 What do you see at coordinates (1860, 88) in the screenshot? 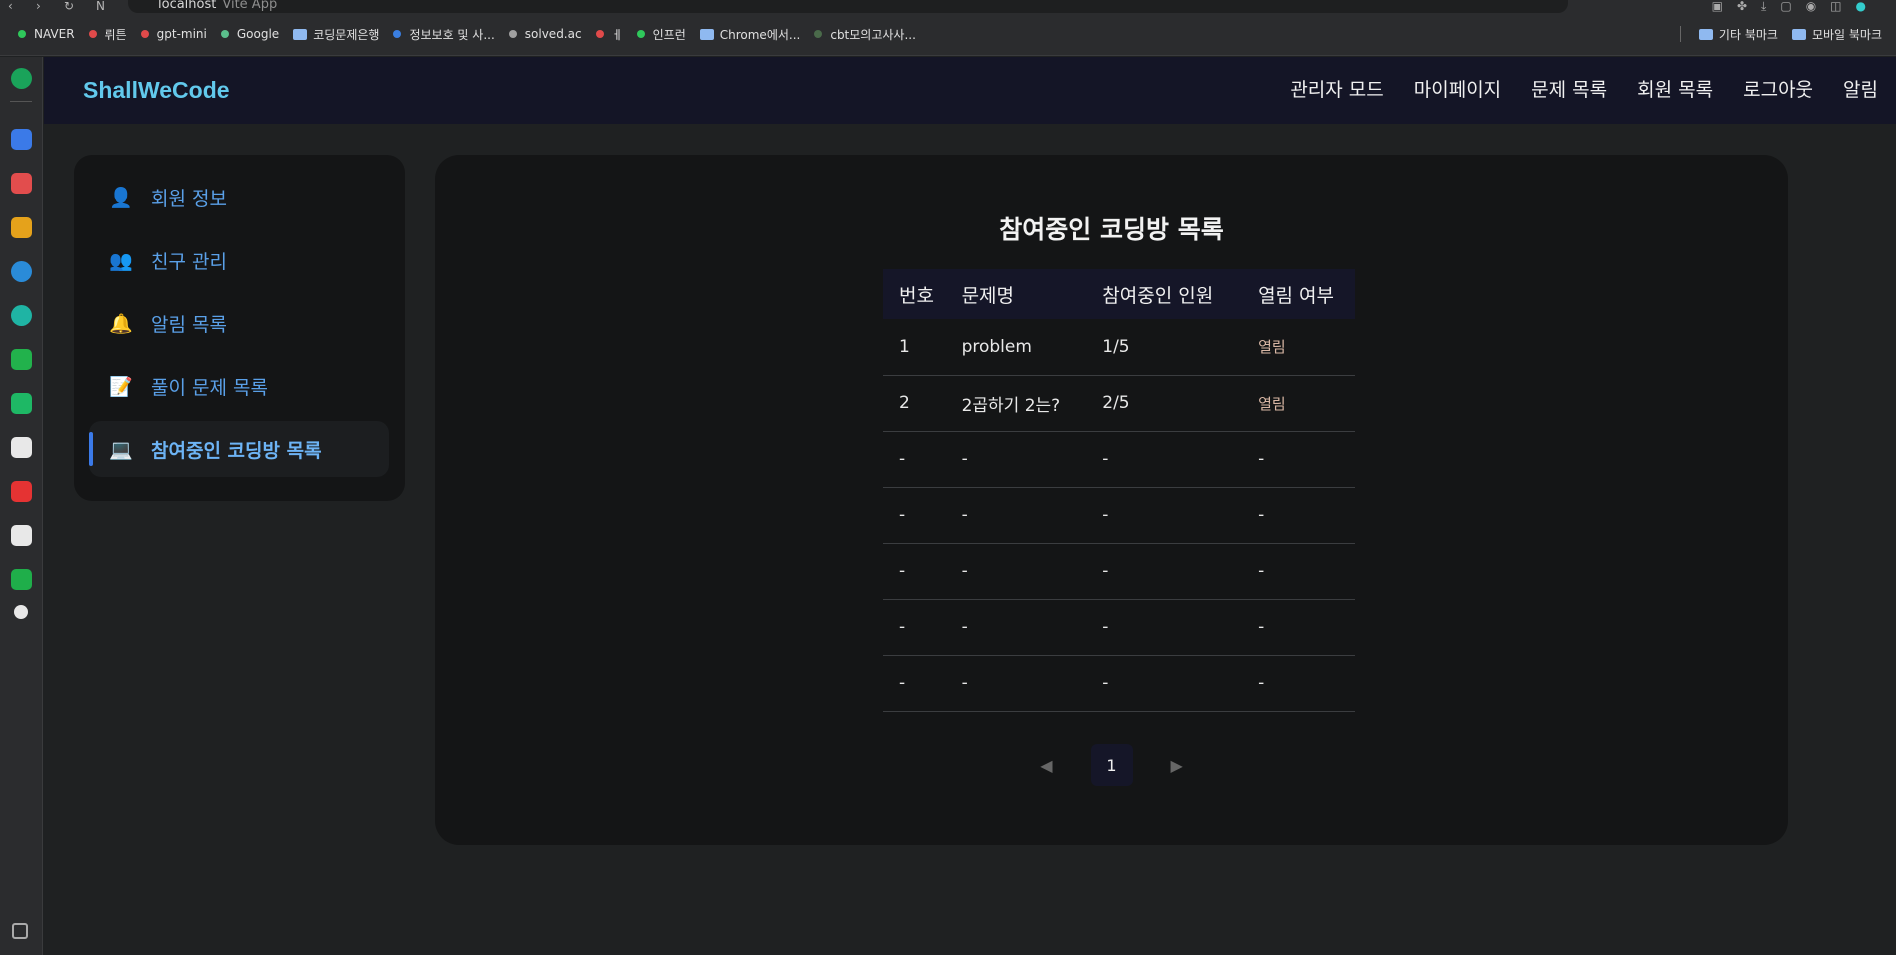
I see `nav-link: 알림` at bounding box center [1860, 88].